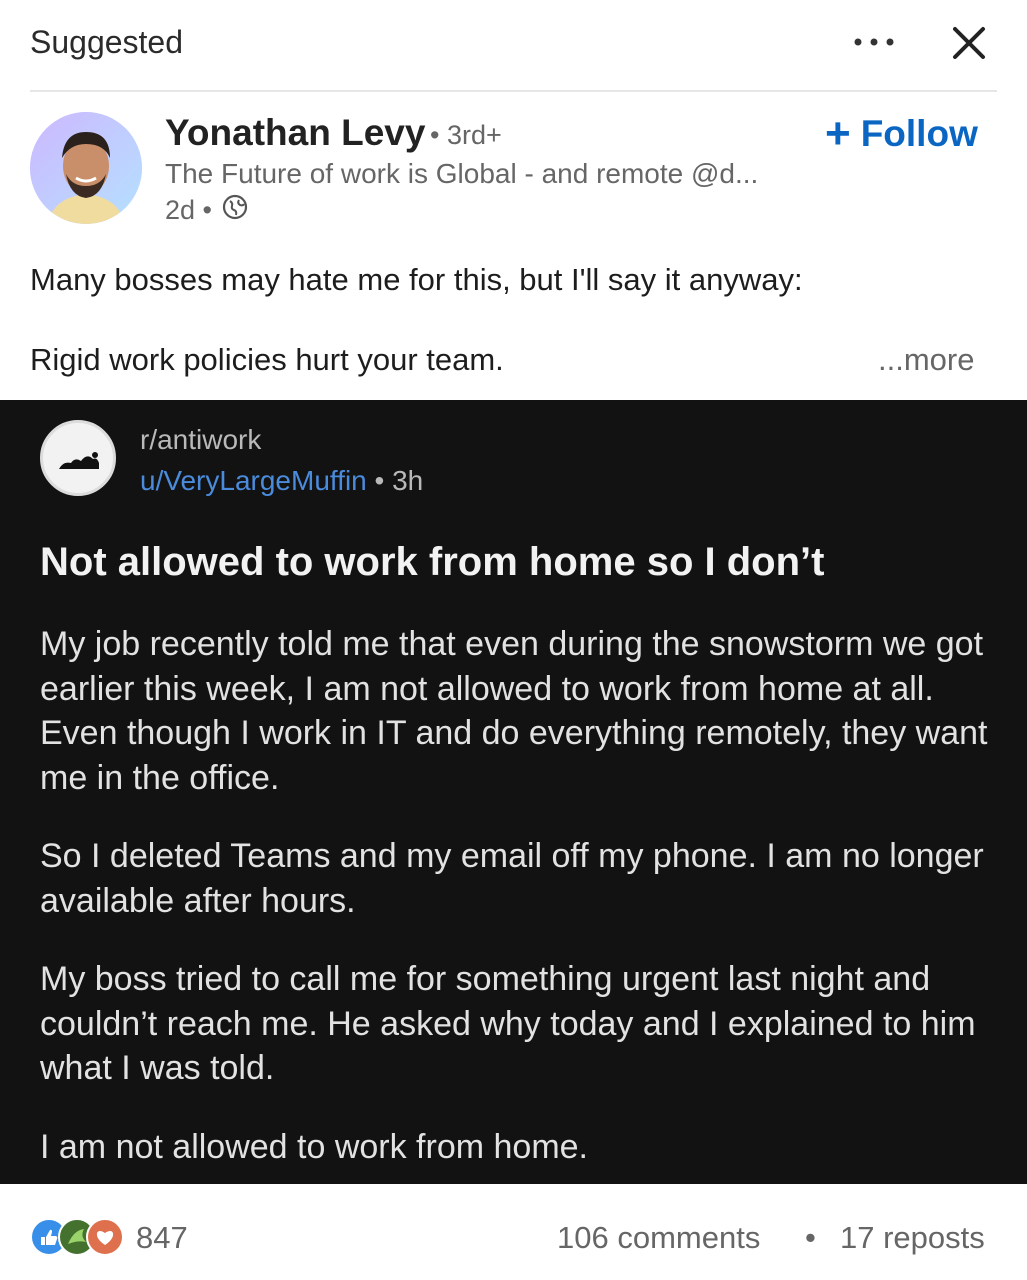  What do you see at coordinates (77, 1237) in the screenshot?
I see `reactions` at bounding box center [77, 1237].